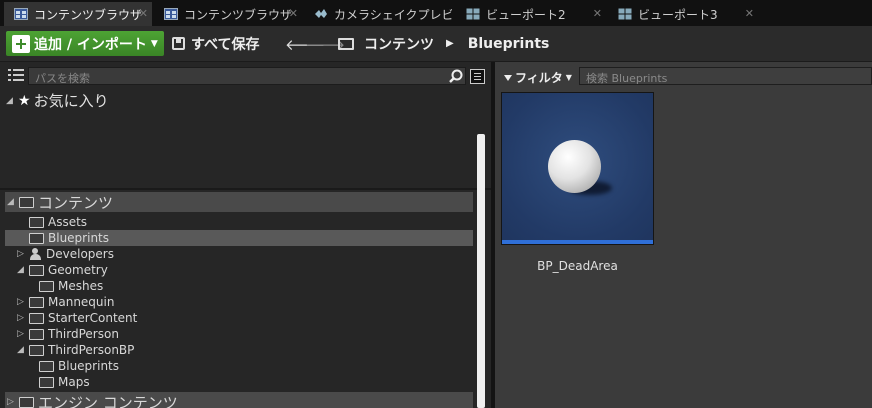 The height and width of the screenshot is (408, 872). What do you see at coordinates (456, 76) in the screenshot?
I see `search-icon` at bounding box center [456, 76].